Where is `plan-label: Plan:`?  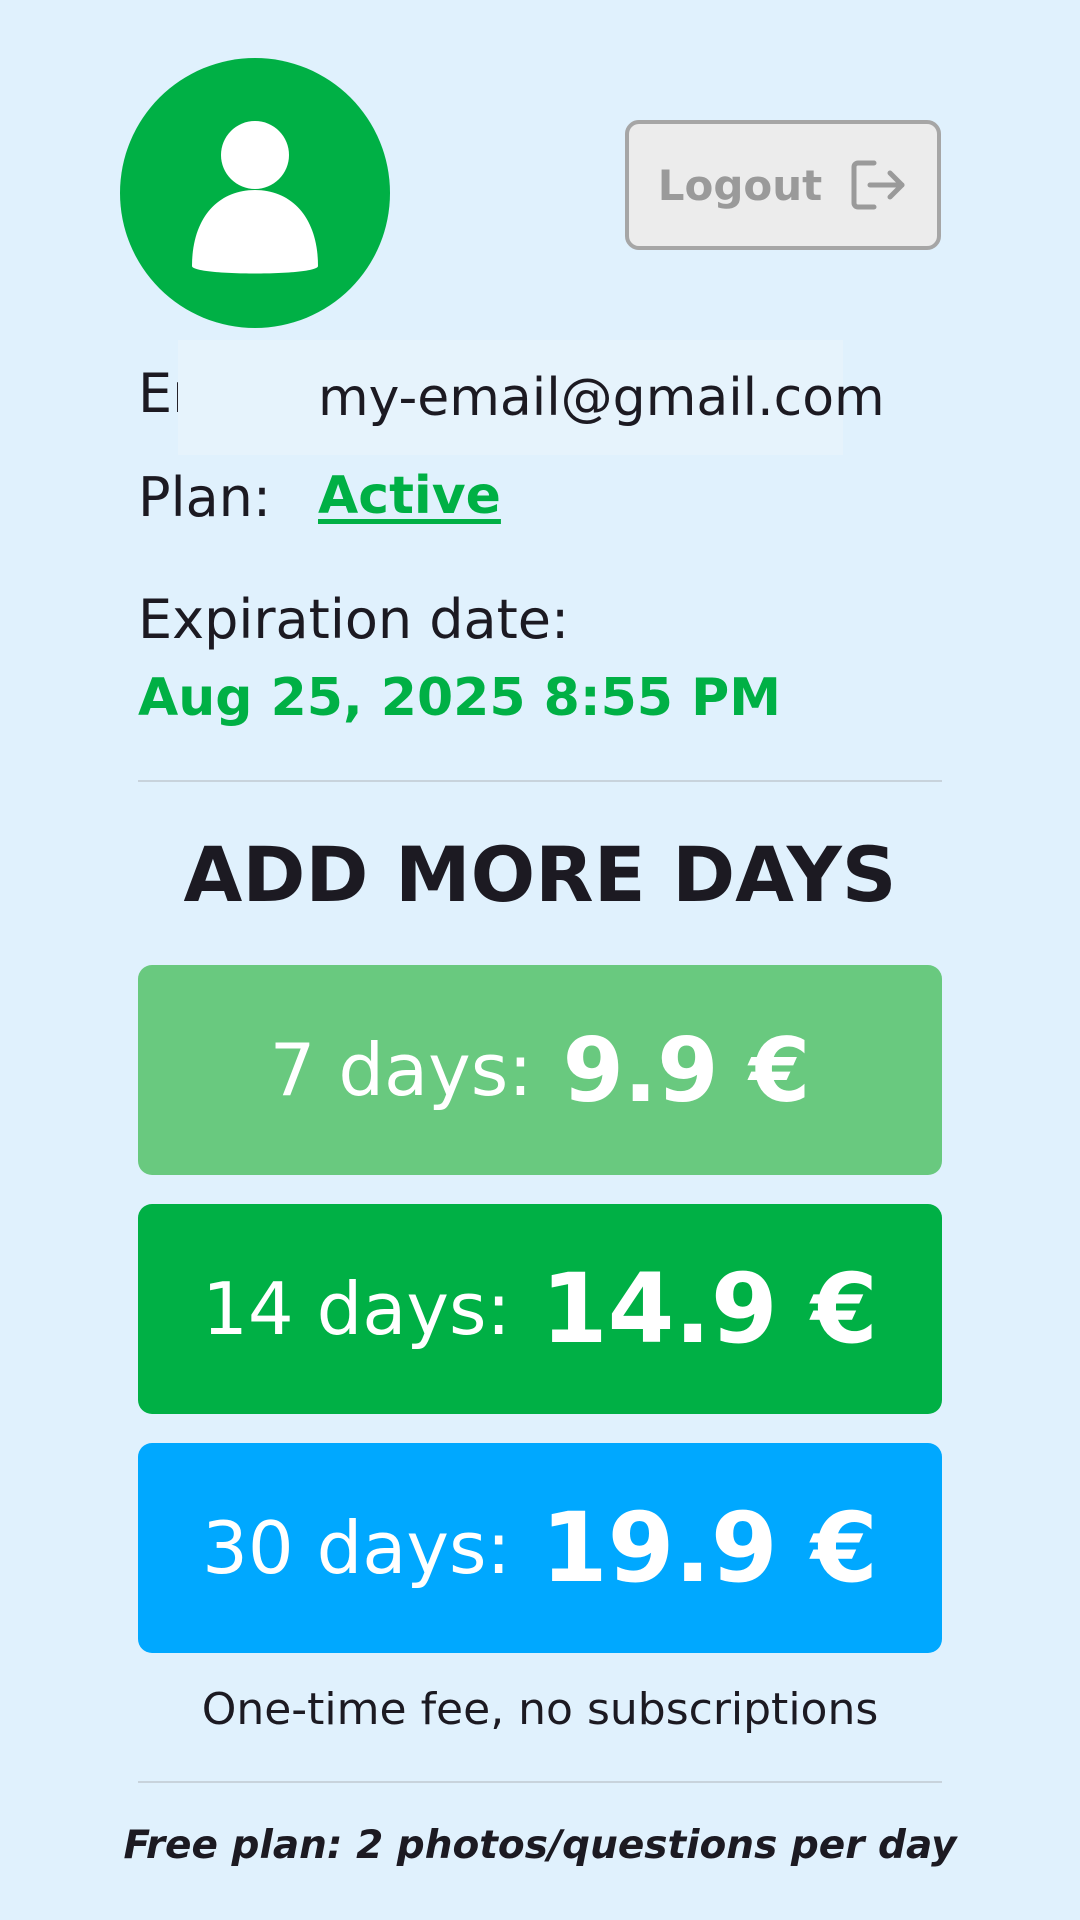 plan-label: Plan: is located at coordinates (205, 497).